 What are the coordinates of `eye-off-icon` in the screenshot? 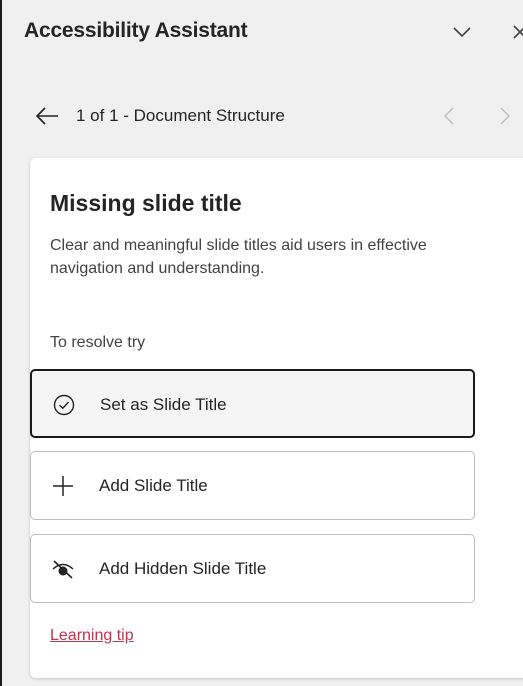 It's located at (63, 569).